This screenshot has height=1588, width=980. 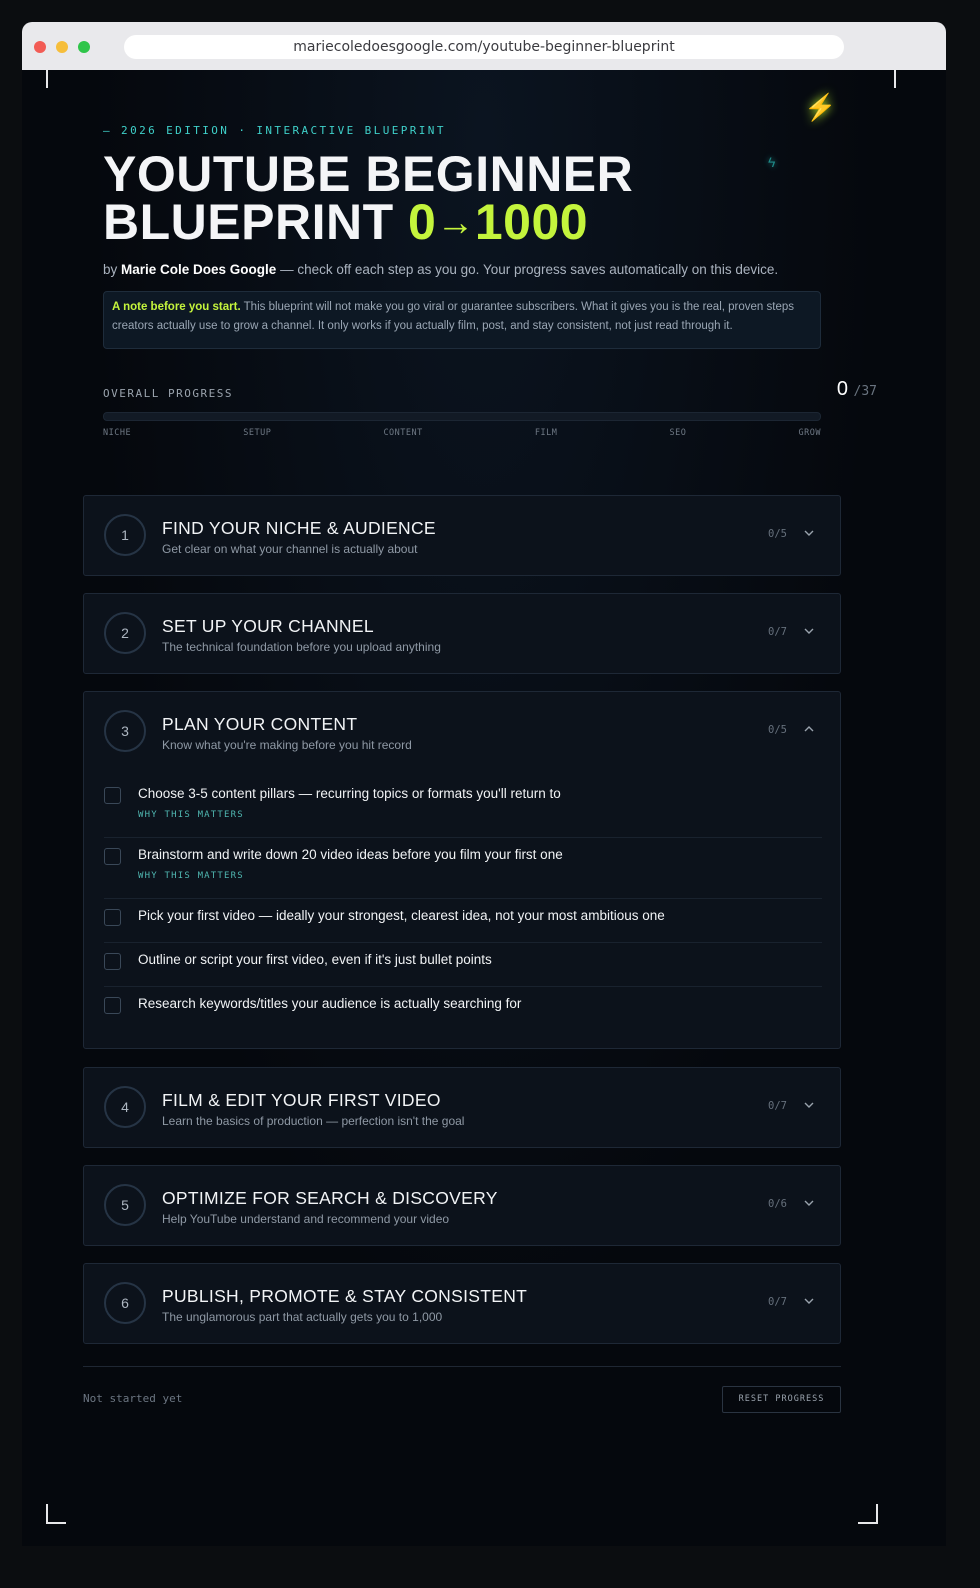 What do you see at coordinates (422, 222) in the screenshot?
I see `title-accent-from: 0` at bounding box center [422, 222].